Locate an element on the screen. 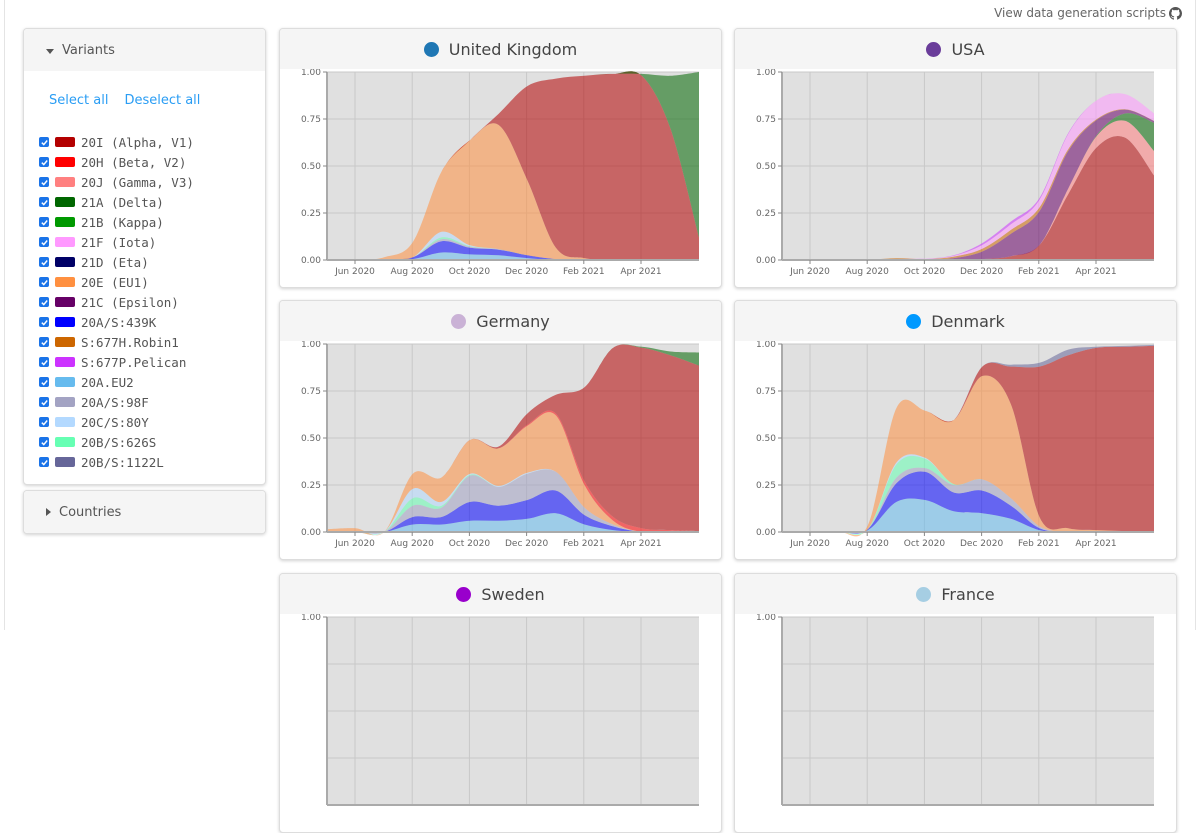 Image resolution: width=1200 pixels, height=833 pixels. variant-item-s-677p-pelican: S:677P.Pelican is located at coordinates (152, 362).